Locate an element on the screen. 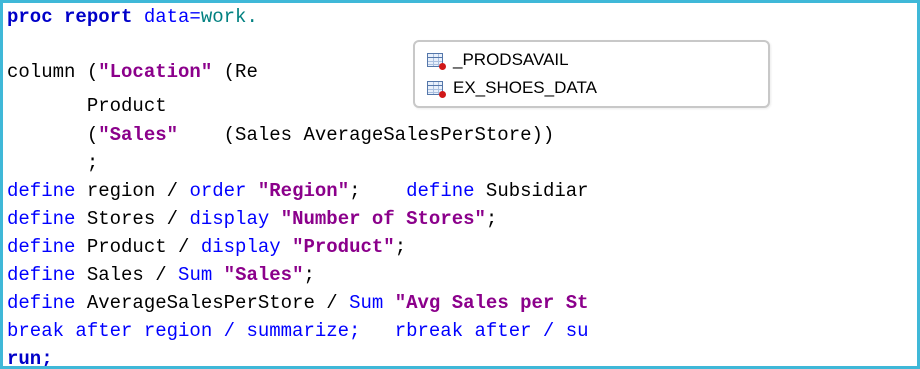 This screenshot has height=369, width=920. code-token: (Re is located at coordinates (235, 72).